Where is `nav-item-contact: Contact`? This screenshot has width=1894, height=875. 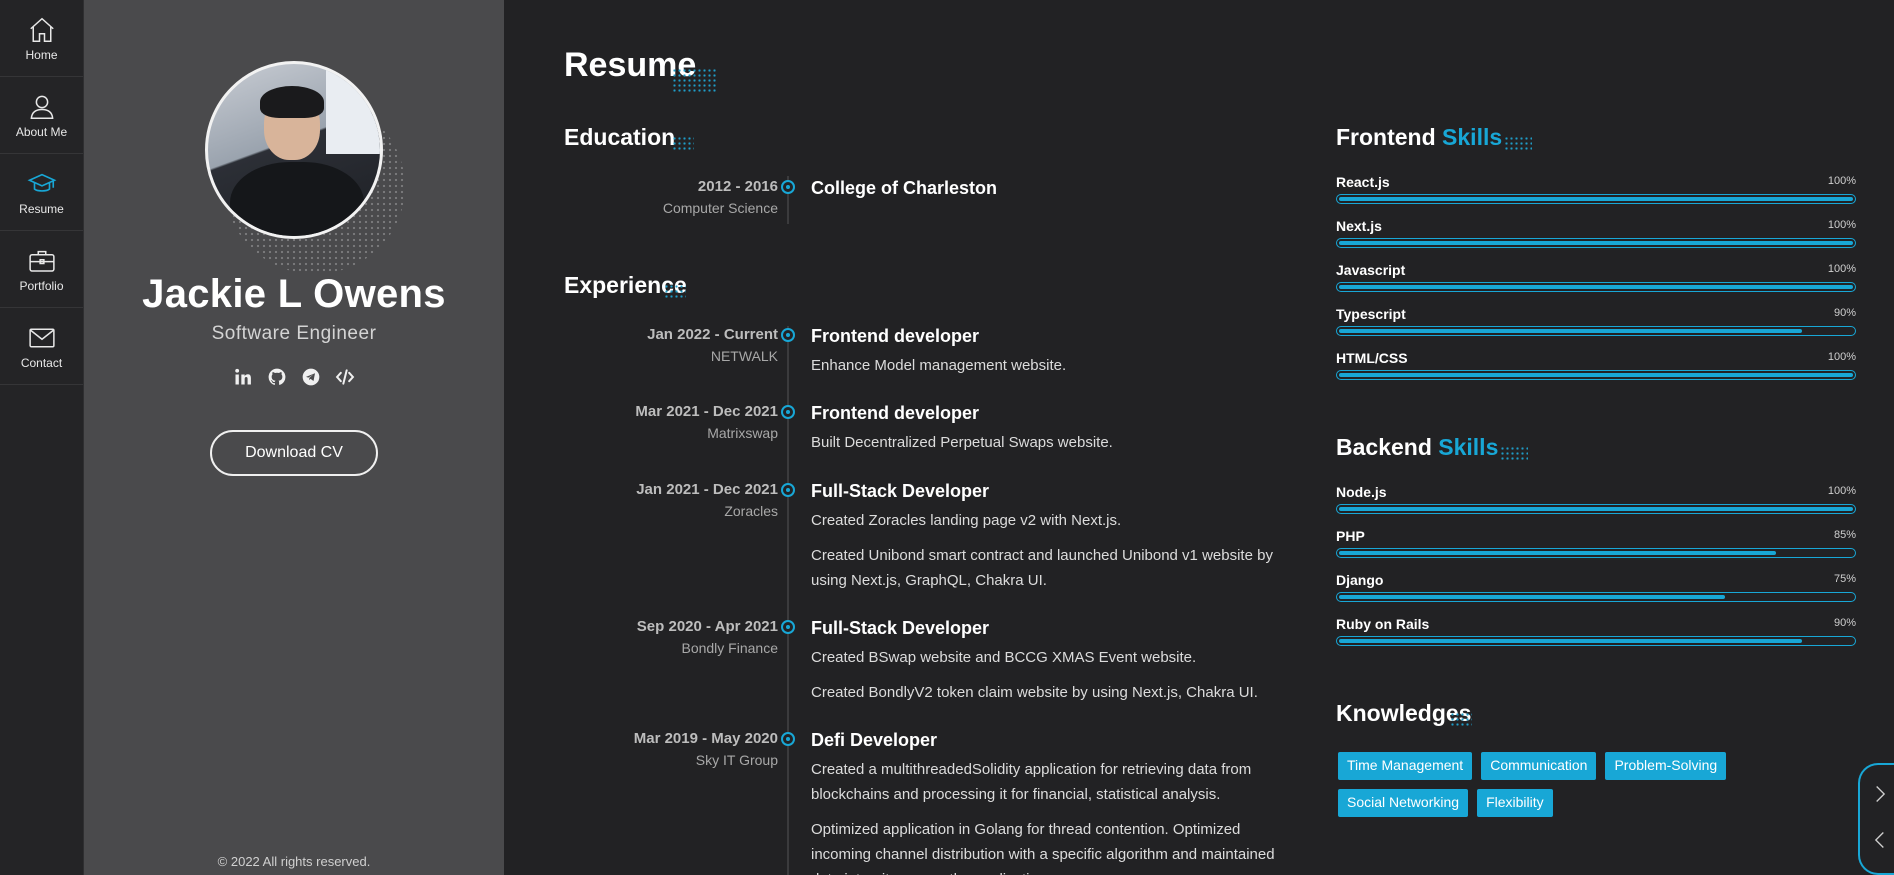
nav-item-contact: Contact is located at coordinates (41, 346).